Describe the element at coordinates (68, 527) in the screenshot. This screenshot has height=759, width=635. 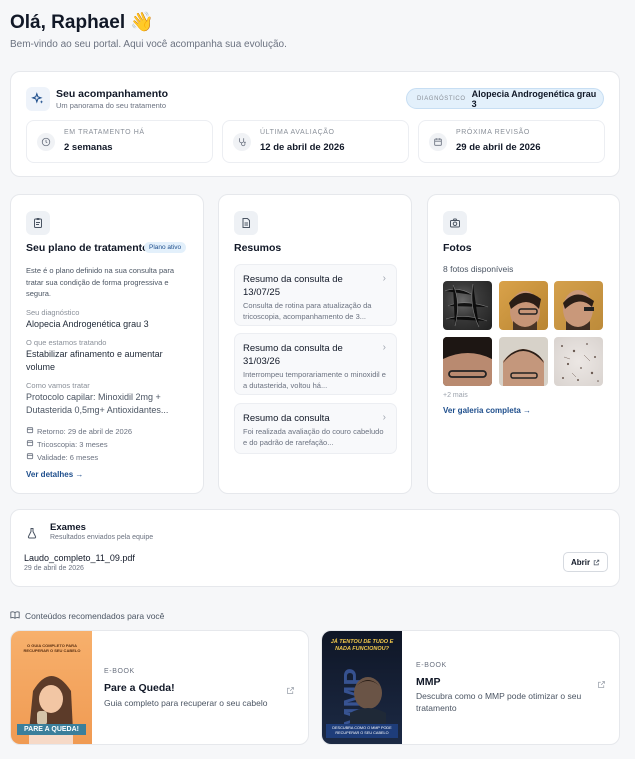
I see `exams-title: Exames` at that location.